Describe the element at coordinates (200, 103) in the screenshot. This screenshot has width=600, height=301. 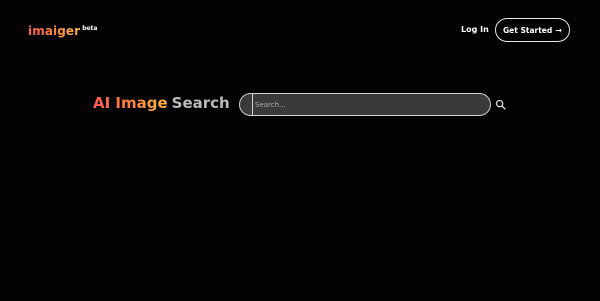
I see `hero-title-rest: Search` at that location.